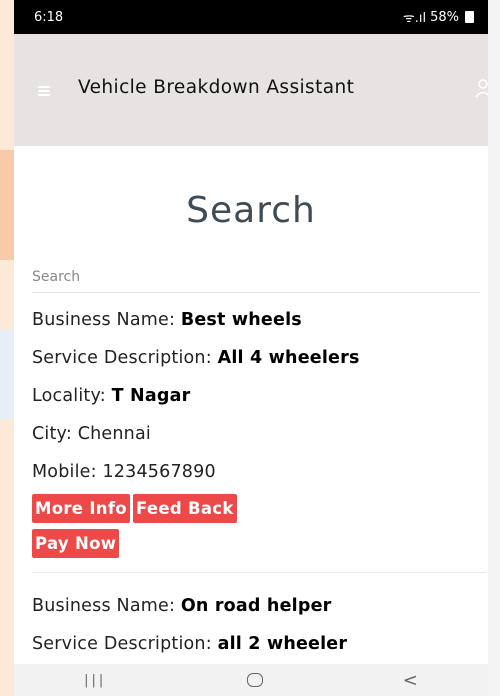 The height and width of the screenshot is (696, 500). What do you see at coordinates (410, 680) in the screenshot?
I see `back-button: <` at bounding box center [410, 680].